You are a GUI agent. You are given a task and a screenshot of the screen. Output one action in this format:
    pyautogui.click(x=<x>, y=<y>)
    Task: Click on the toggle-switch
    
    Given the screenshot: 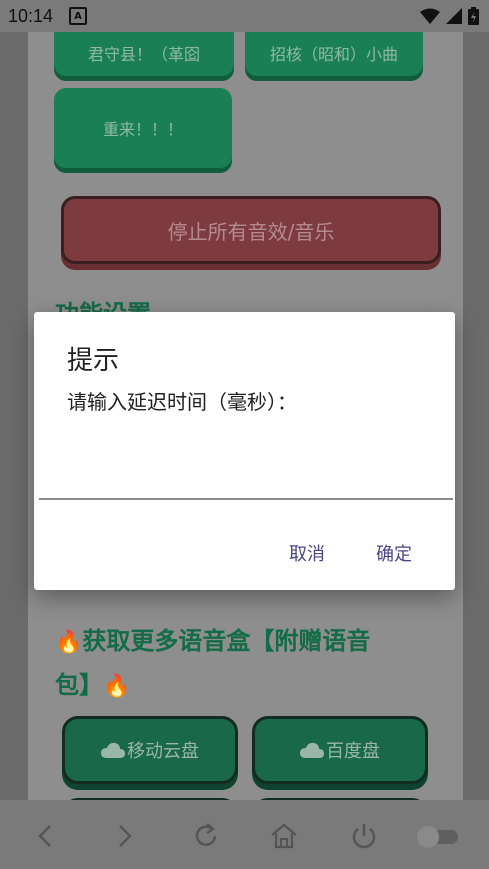 What is the action you would take?
    pyautogui.click(x=438, y=836)
    